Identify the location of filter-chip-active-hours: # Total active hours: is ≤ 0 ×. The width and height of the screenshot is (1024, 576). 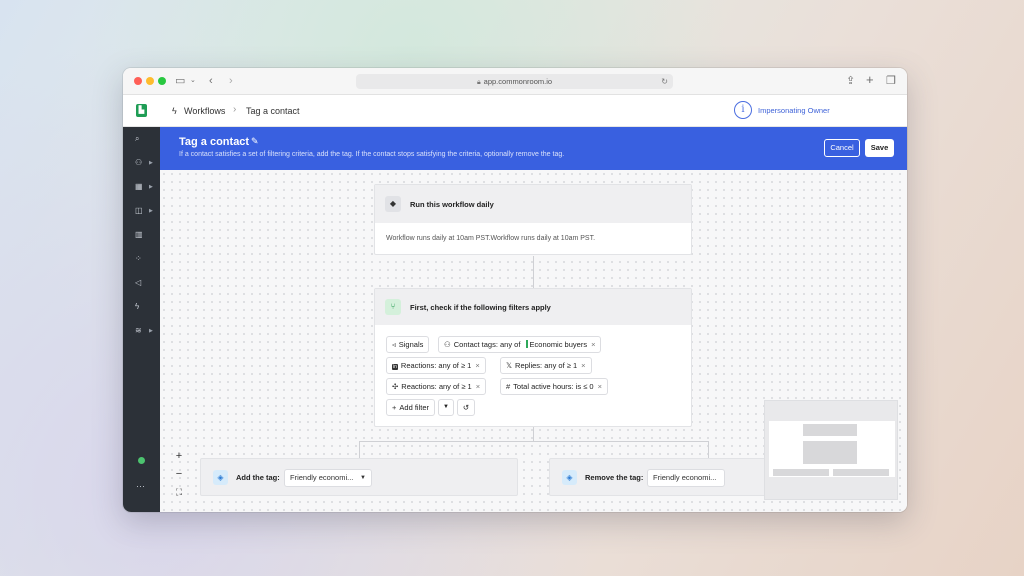
(554, 386).